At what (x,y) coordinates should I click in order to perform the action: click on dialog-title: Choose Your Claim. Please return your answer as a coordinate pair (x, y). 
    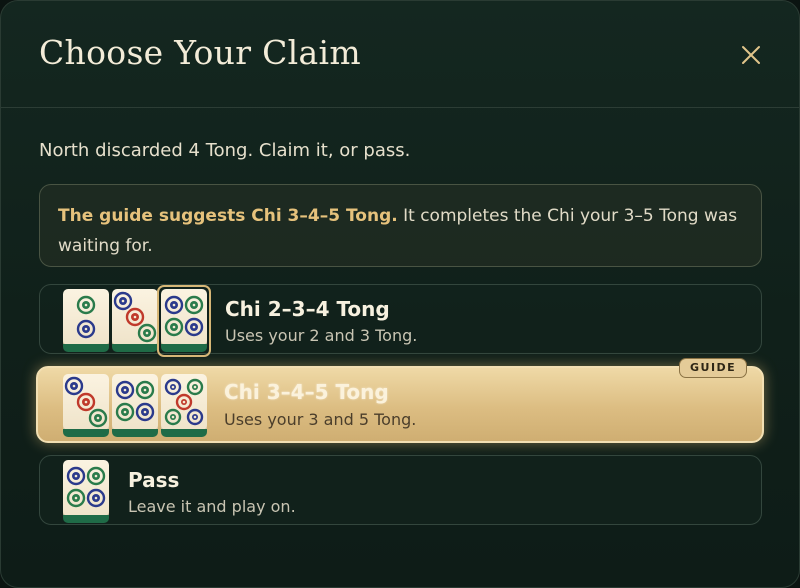
    Looking at the image, I should click on (200, 52).